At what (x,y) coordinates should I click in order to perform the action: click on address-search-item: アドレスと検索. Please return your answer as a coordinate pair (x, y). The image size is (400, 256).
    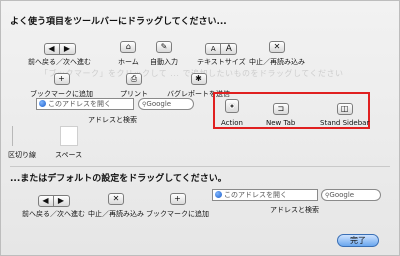
    Looking at the image, I should click on (112, 119).